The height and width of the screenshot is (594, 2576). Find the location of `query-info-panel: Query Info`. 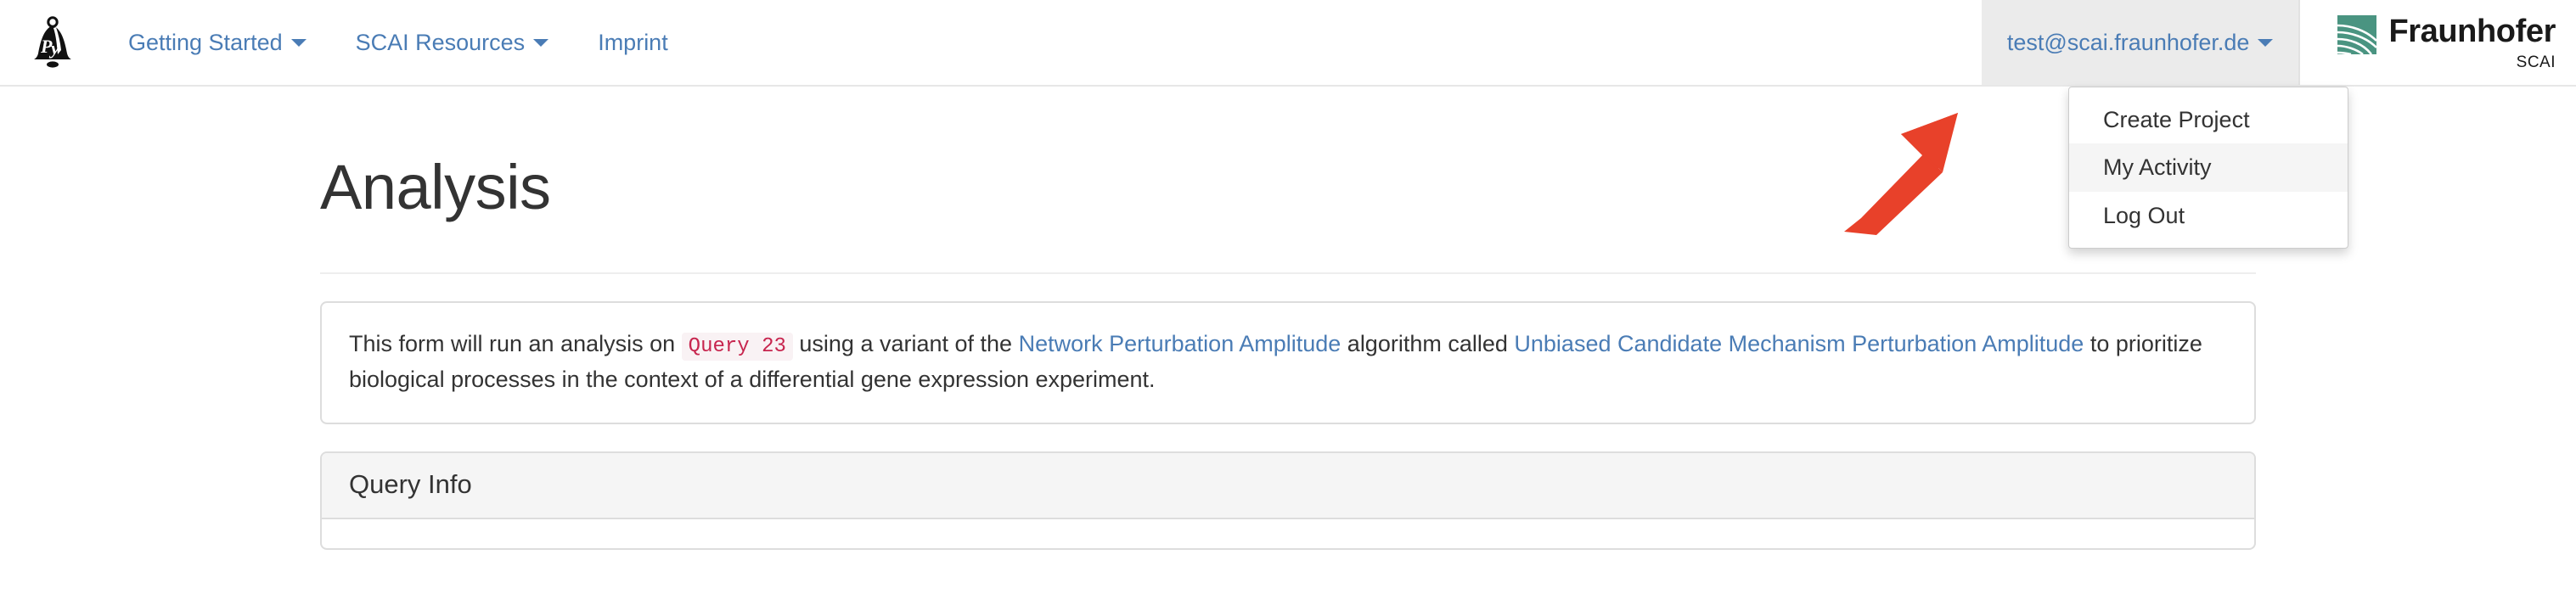

query-info-panel: Query Info is located at coordinates (1288, 500).